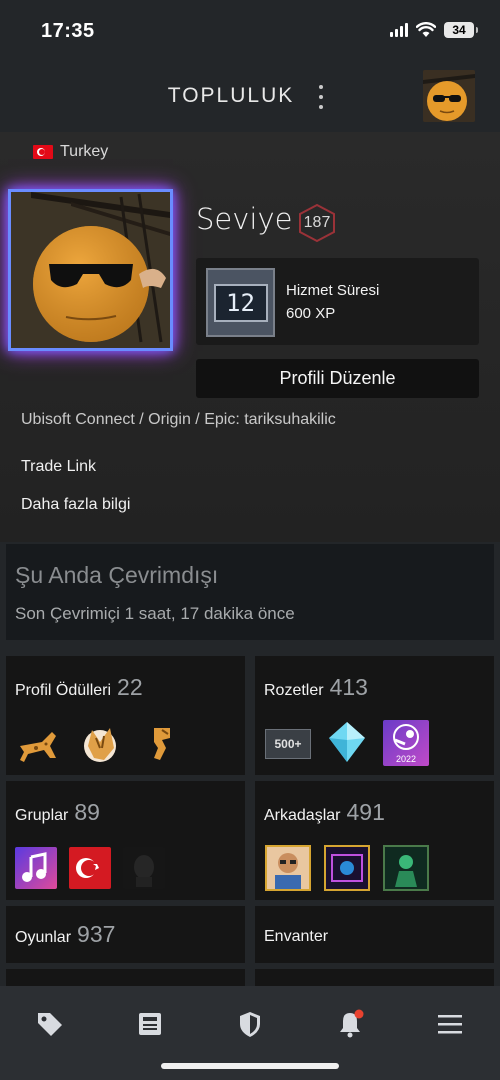  I want to click on badge-year-label: 2022, so click(406, 759).